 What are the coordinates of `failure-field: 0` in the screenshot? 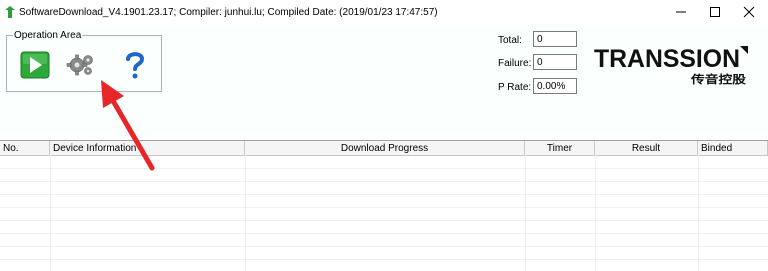 It's located at (555, 62).